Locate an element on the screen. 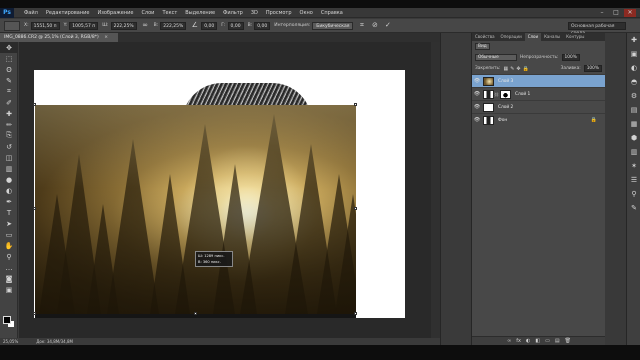  crop-tool-icon: ⌗ is located at coordinates (9, 91).